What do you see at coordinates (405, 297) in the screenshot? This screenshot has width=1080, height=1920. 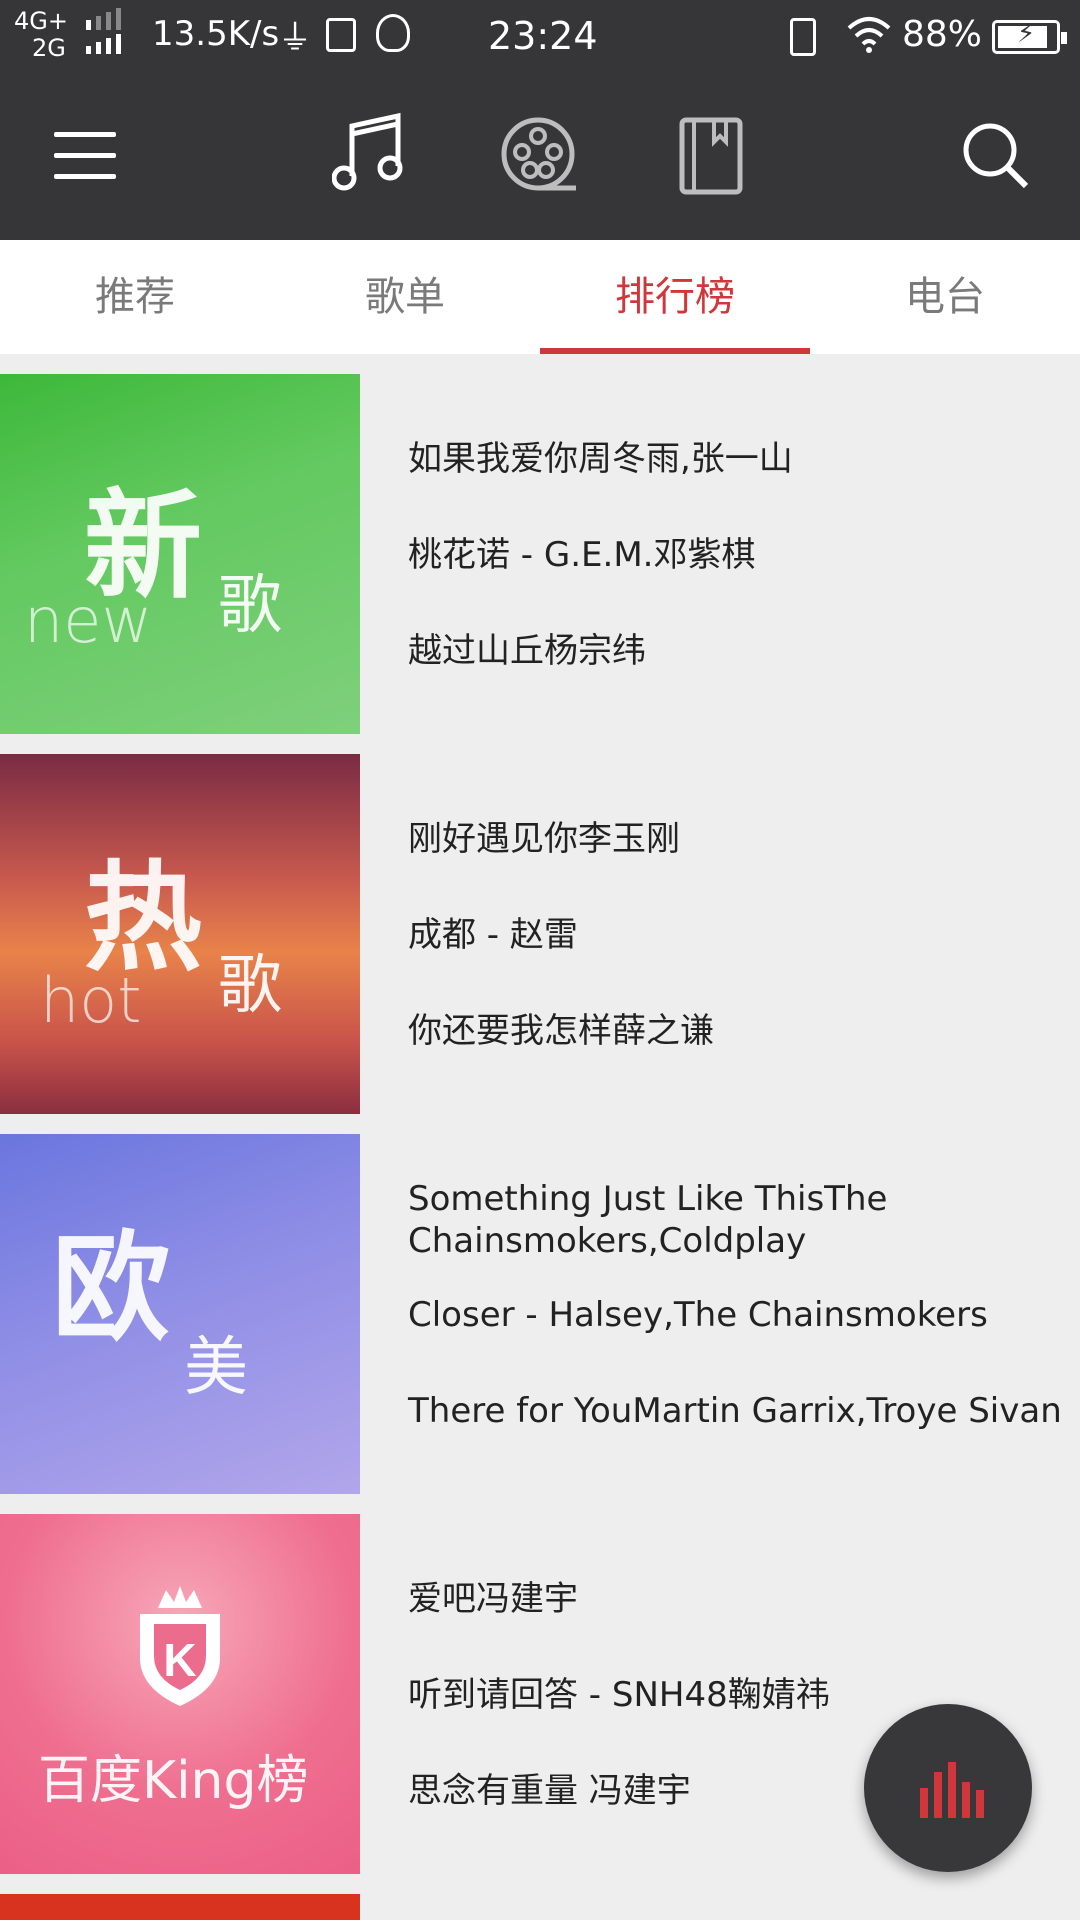 I see `tab-playlists: 歌单` at bounding box center [405, 297].